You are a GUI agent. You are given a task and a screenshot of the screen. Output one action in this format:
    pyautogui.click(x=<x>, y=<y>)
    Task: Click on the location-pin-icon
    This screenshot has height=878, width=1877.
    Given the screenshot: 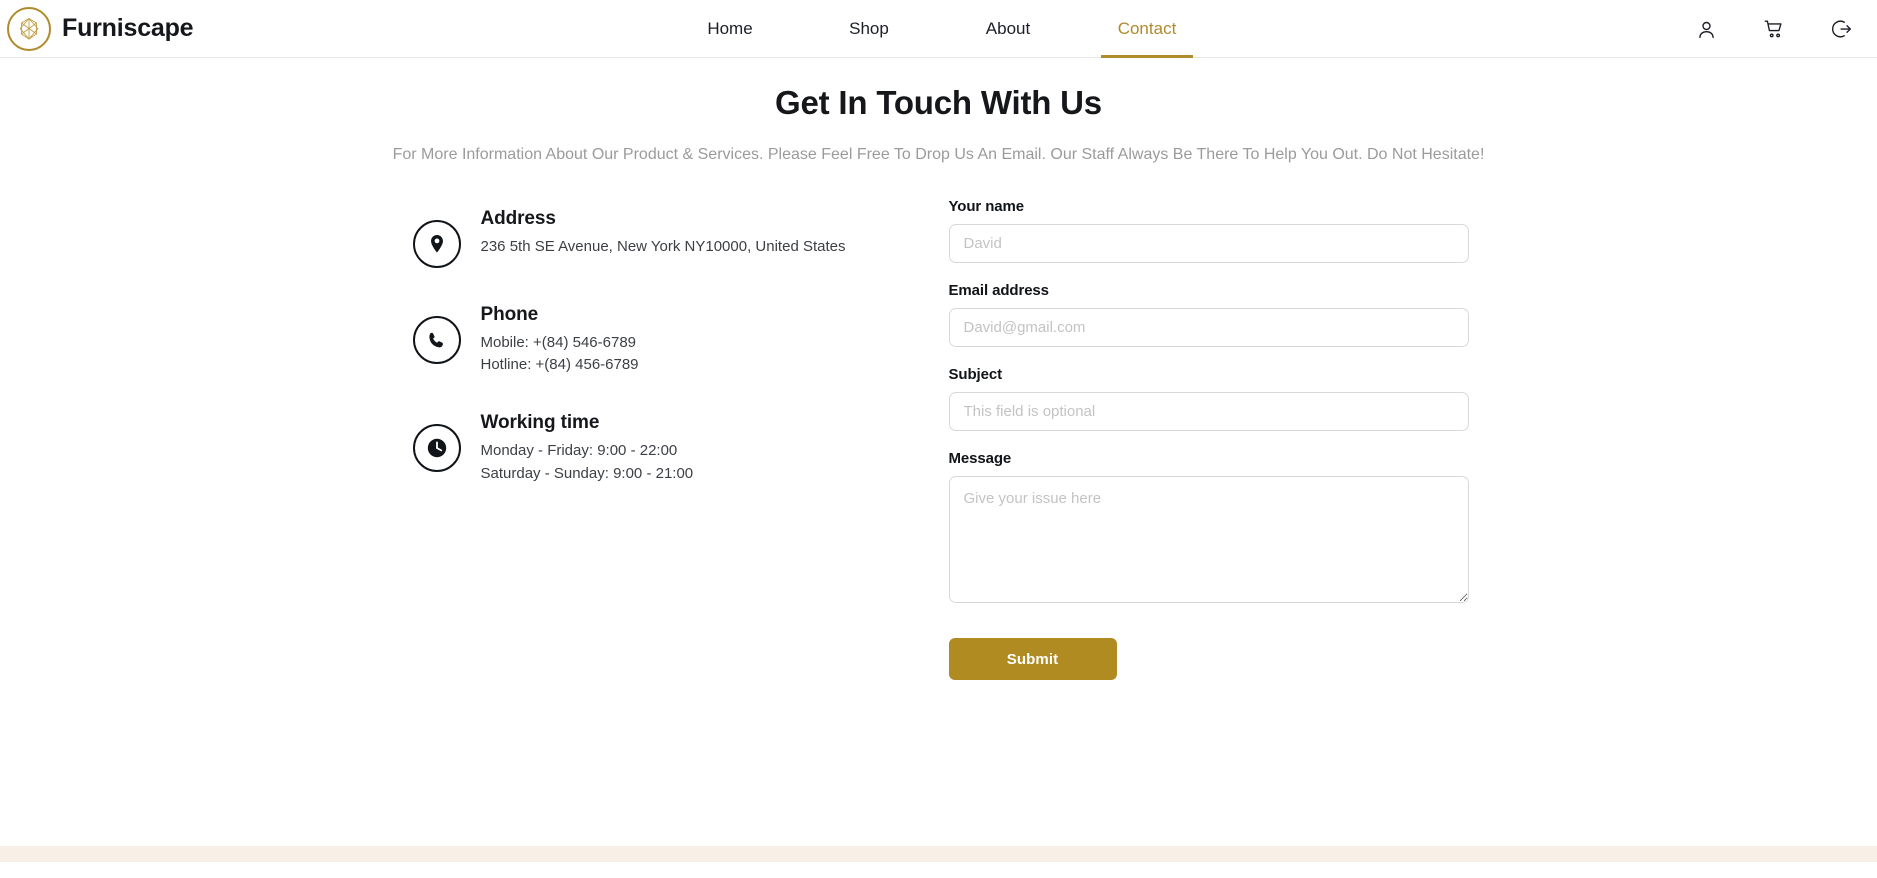 What is the action you would take?
    pyautogui.click(x=436, y=244)
    